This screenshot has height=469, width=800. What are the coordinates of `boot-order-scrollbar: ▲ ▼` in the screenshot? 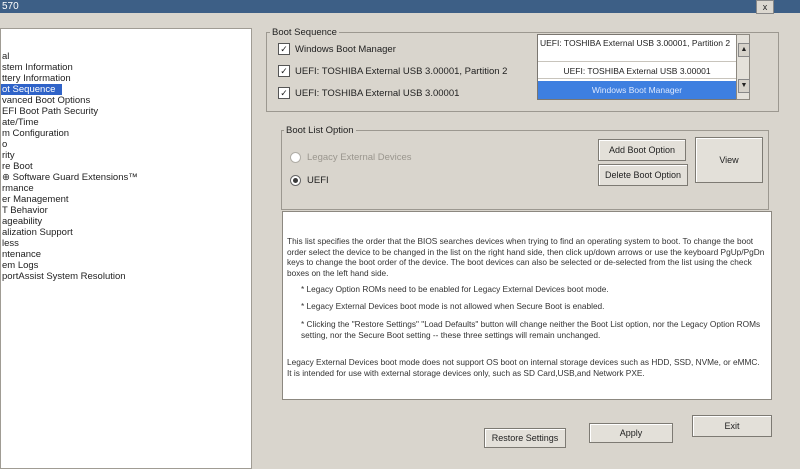 It's located at (743, 67).